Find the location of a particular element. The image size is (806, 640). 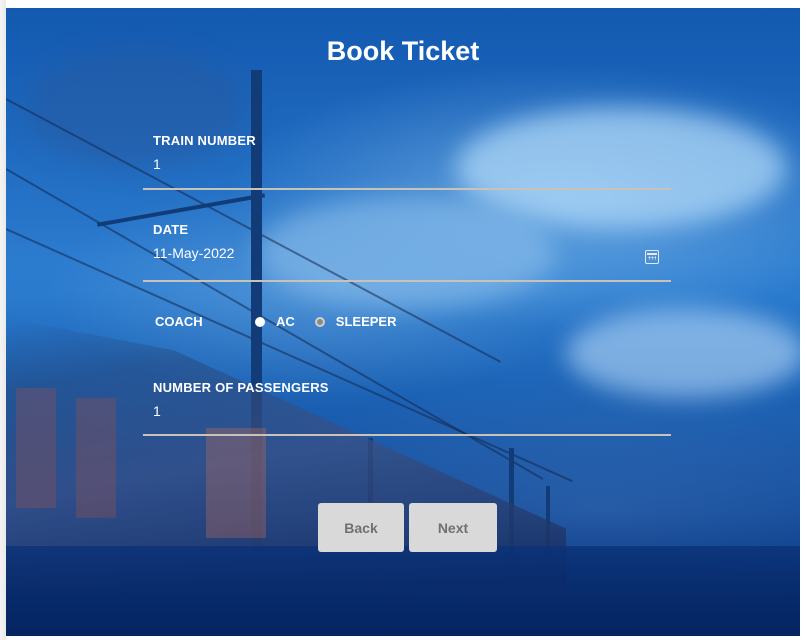

passengers-value: 1 is located at coordinates (407, 411).